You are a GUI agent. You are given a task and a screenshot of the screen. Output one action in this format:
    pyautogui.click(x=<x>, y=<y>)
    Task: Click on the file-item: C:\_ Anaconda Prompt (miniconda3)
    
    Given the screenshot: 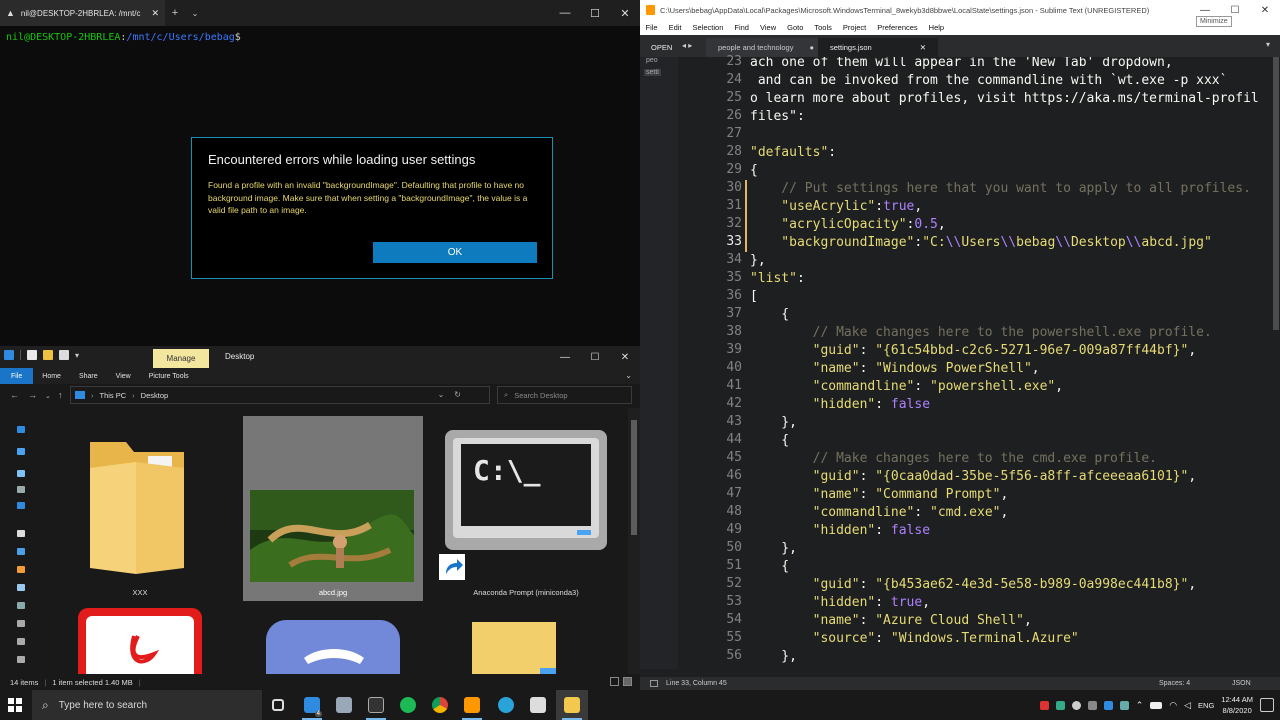 What is the action you would take?
    pyautogui.click(x=526, y=508)
    